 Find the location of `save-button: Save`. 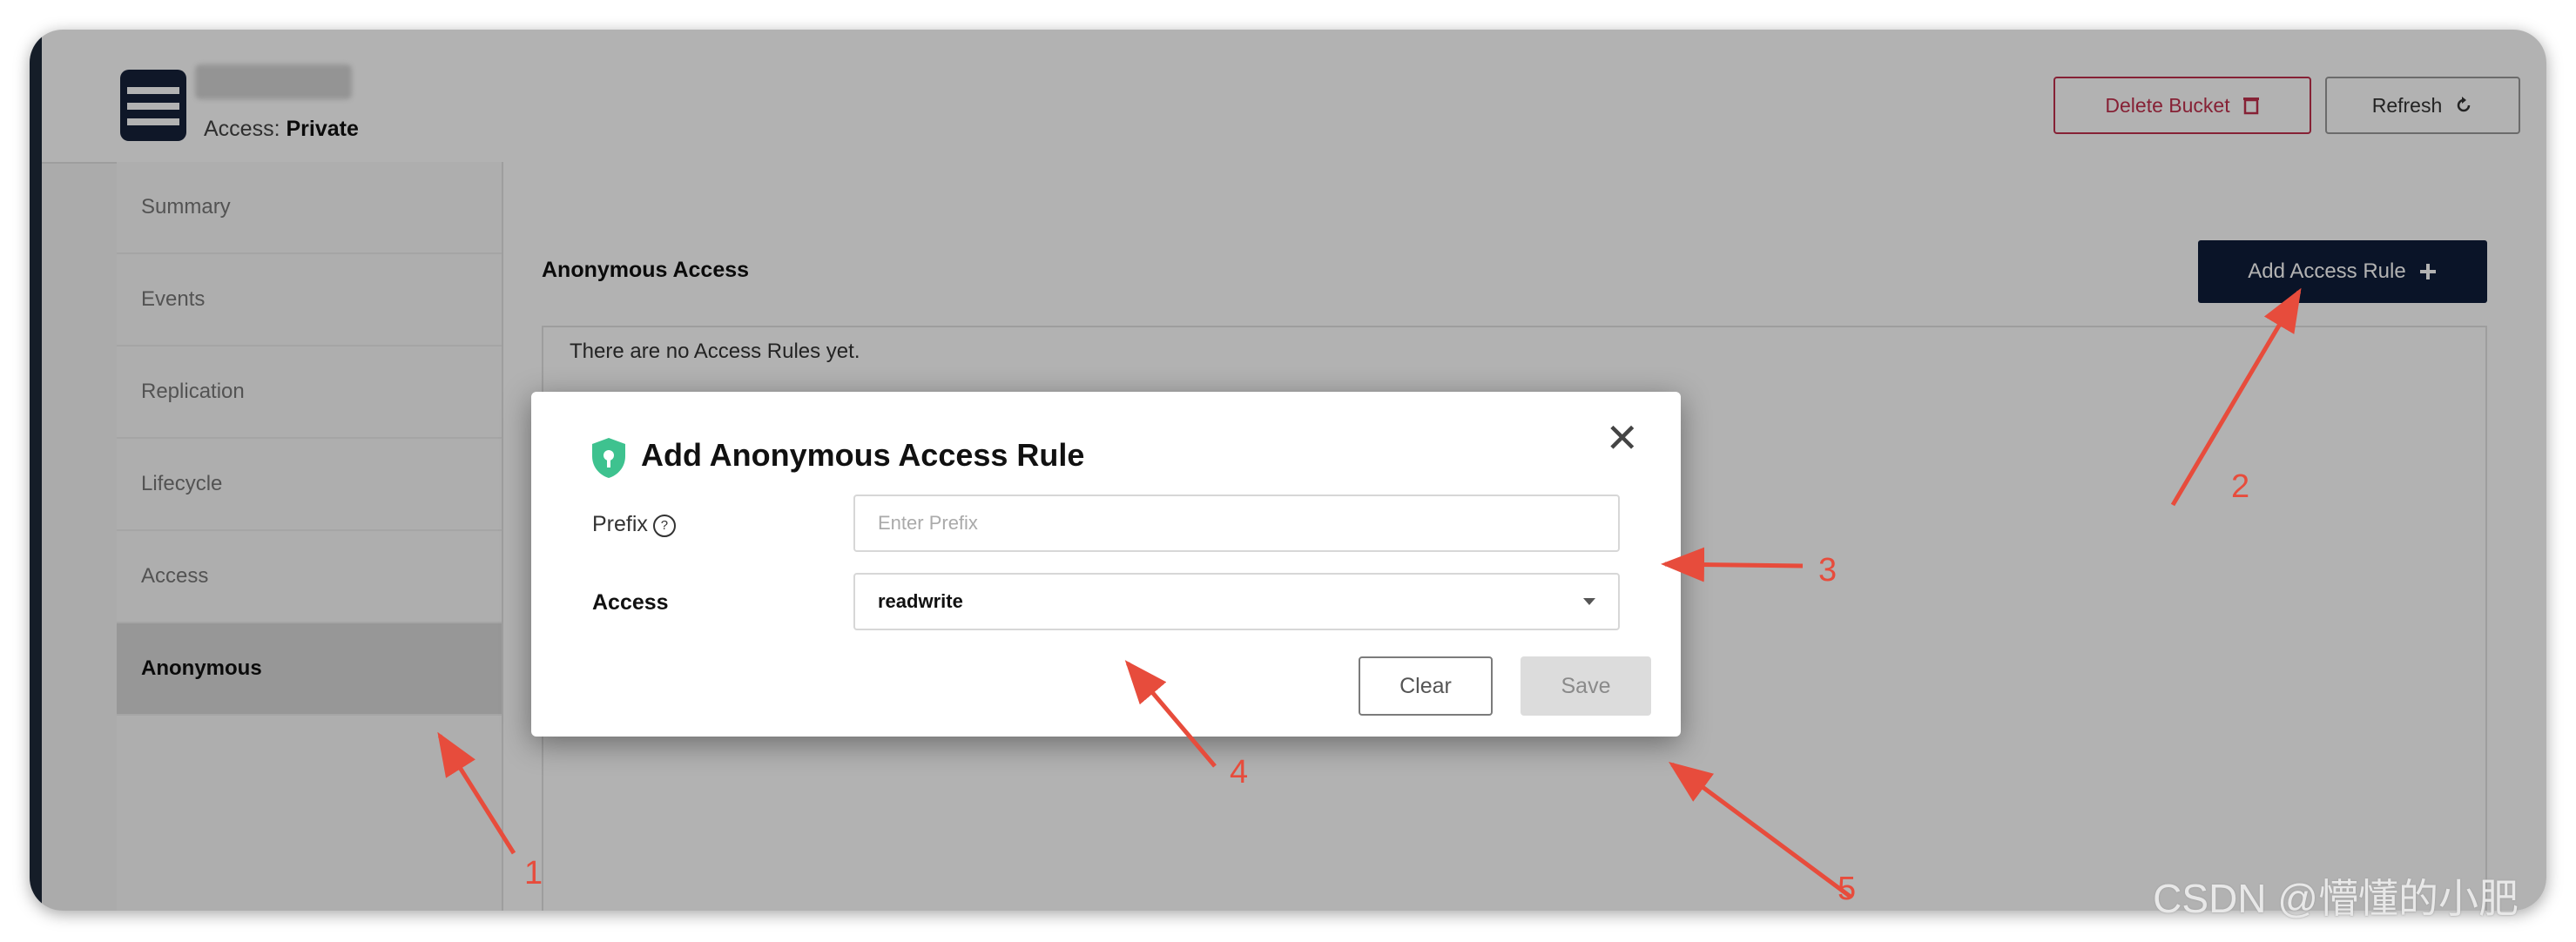

save-button: Save is located at coordinates (1586, 686).